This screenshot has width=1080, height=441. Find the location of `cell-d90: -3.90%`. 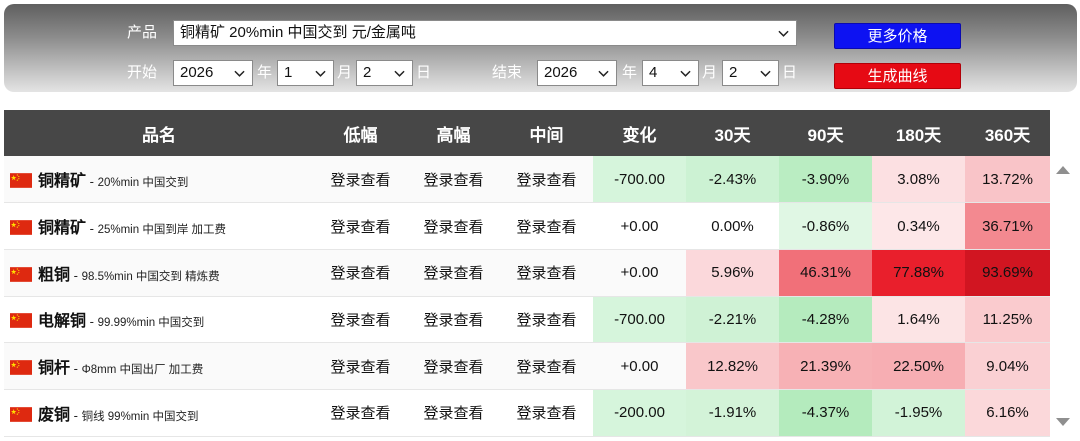

cell-d90: -3.90% is located at coordinates (825, 180).